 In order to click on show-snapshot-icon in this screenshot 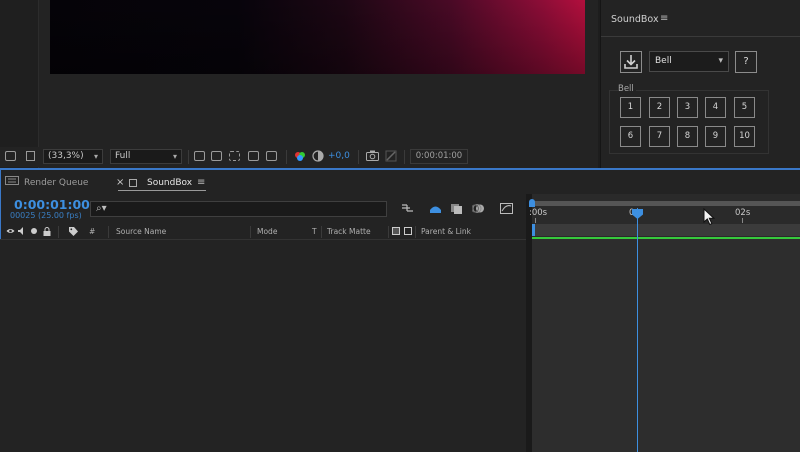, I will do `click(391, 157)`.